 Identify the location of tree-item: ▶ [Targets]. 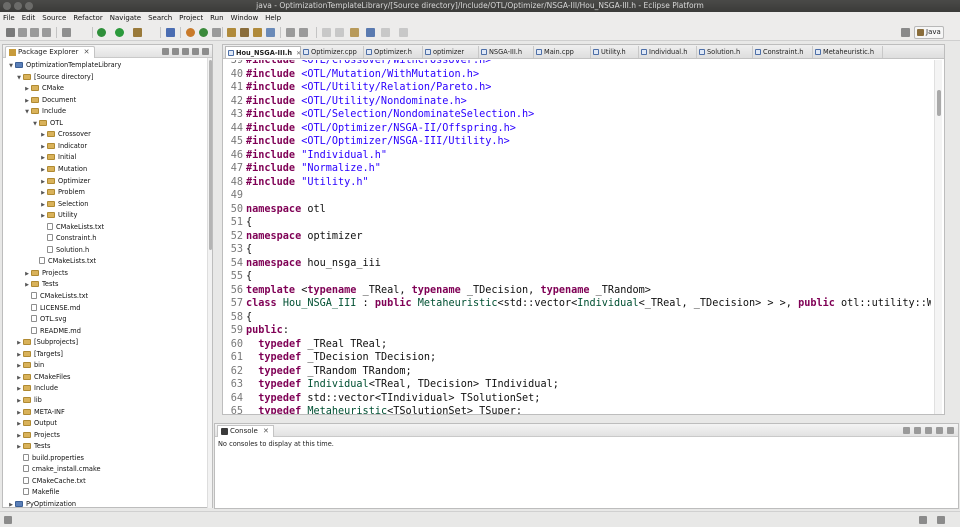
(39, 354).